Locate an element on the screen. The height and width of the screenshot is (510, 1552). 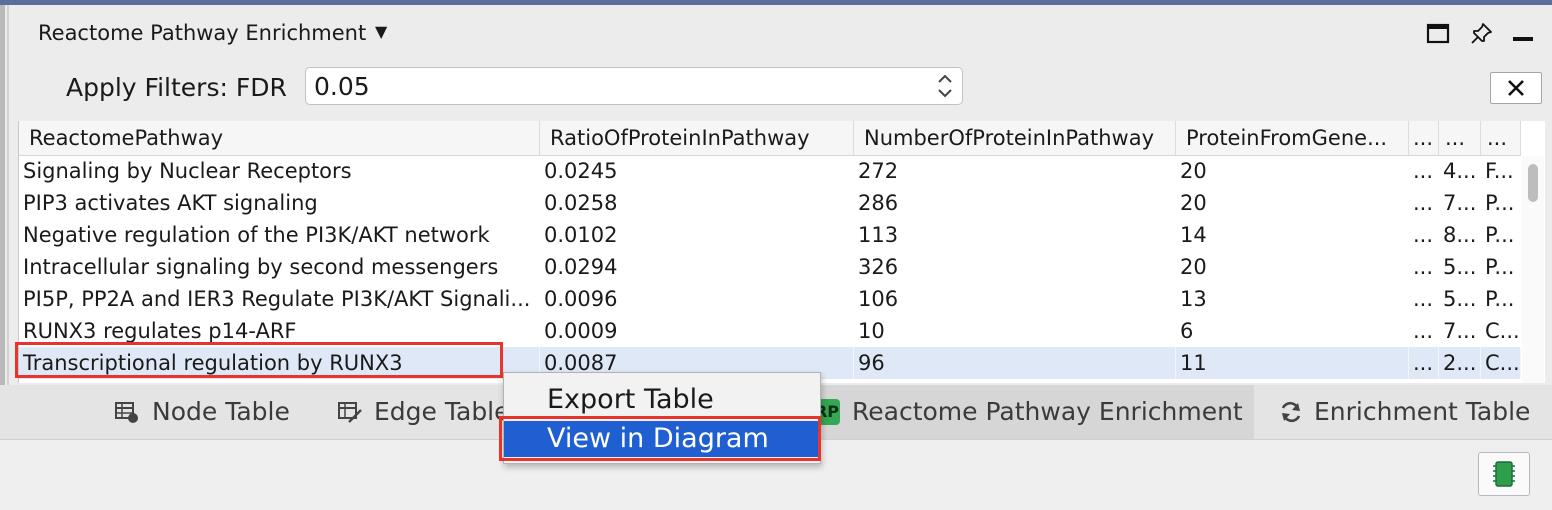
edge-table-icon is located at coordinates (350, 412).